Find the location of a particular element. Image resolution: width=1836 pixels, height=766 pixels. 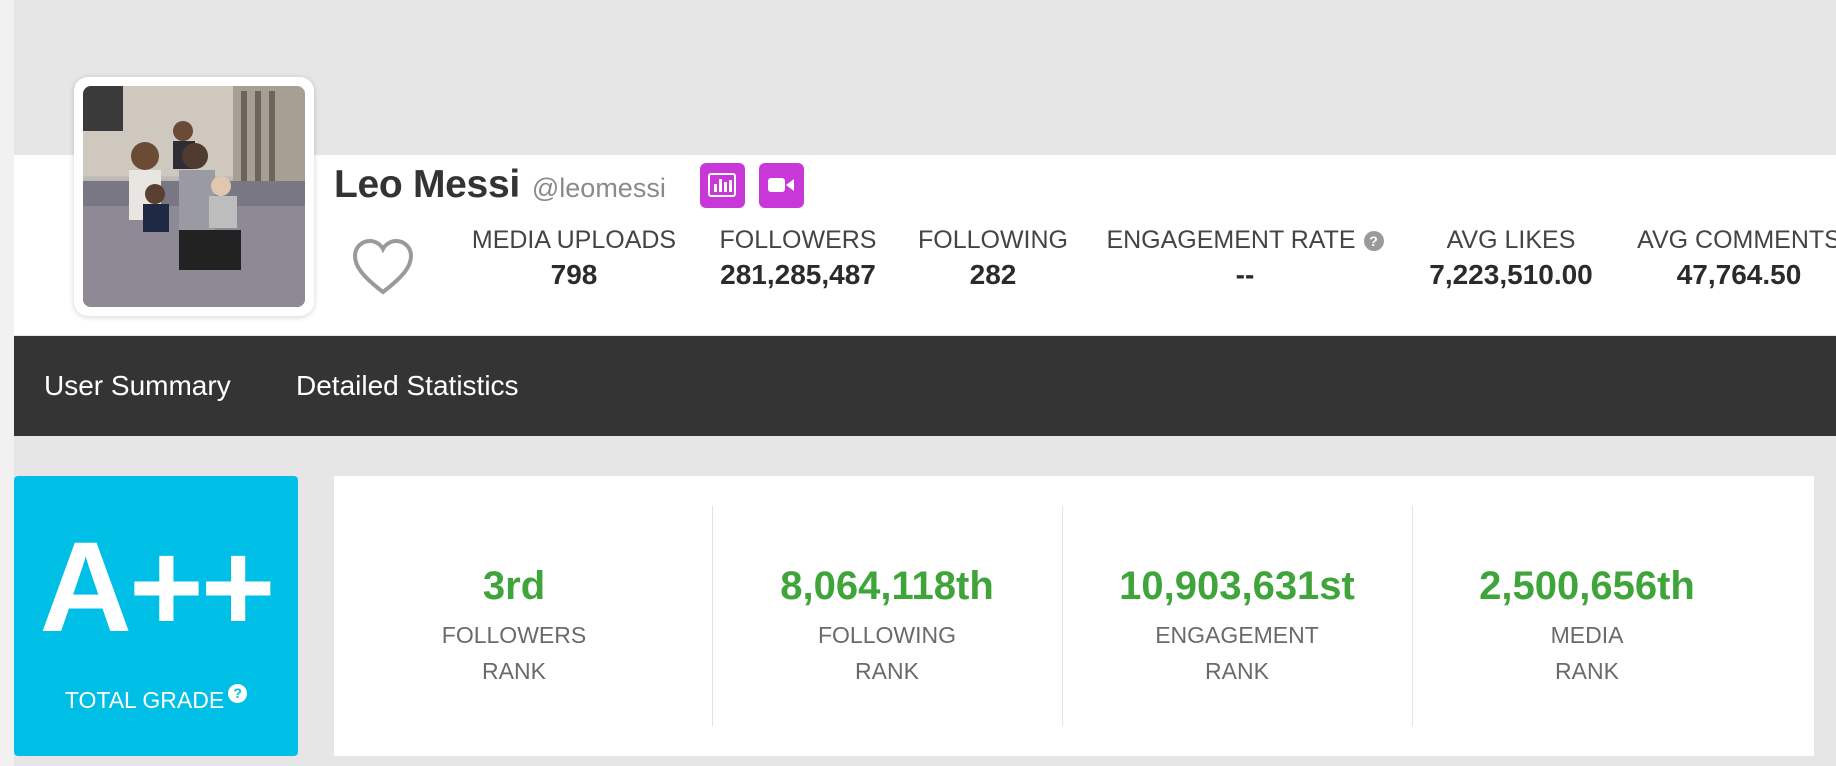

bar-chart-icon is located at coordinates (722, 185).